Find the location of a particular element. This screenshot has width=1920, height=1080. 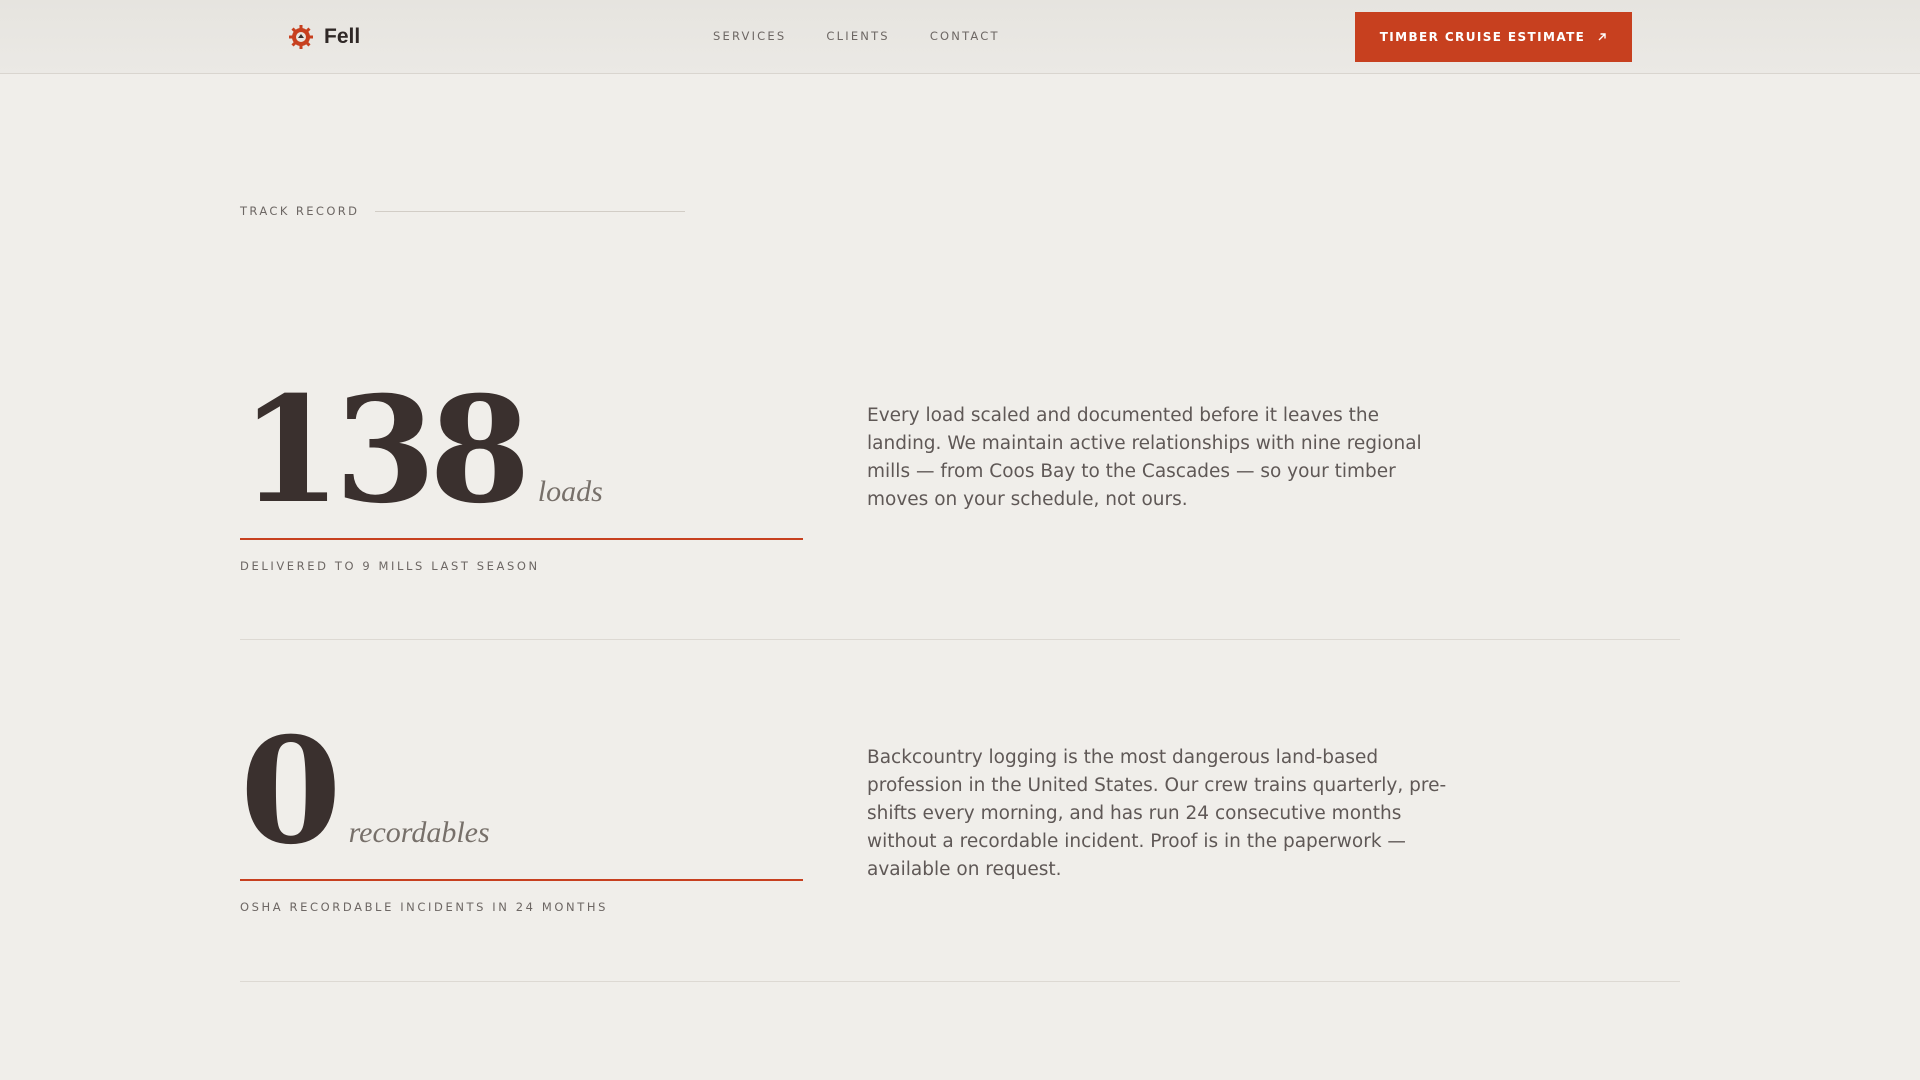

eyebrow-label: TRACK RECORD is located at coordinates (300, 211).